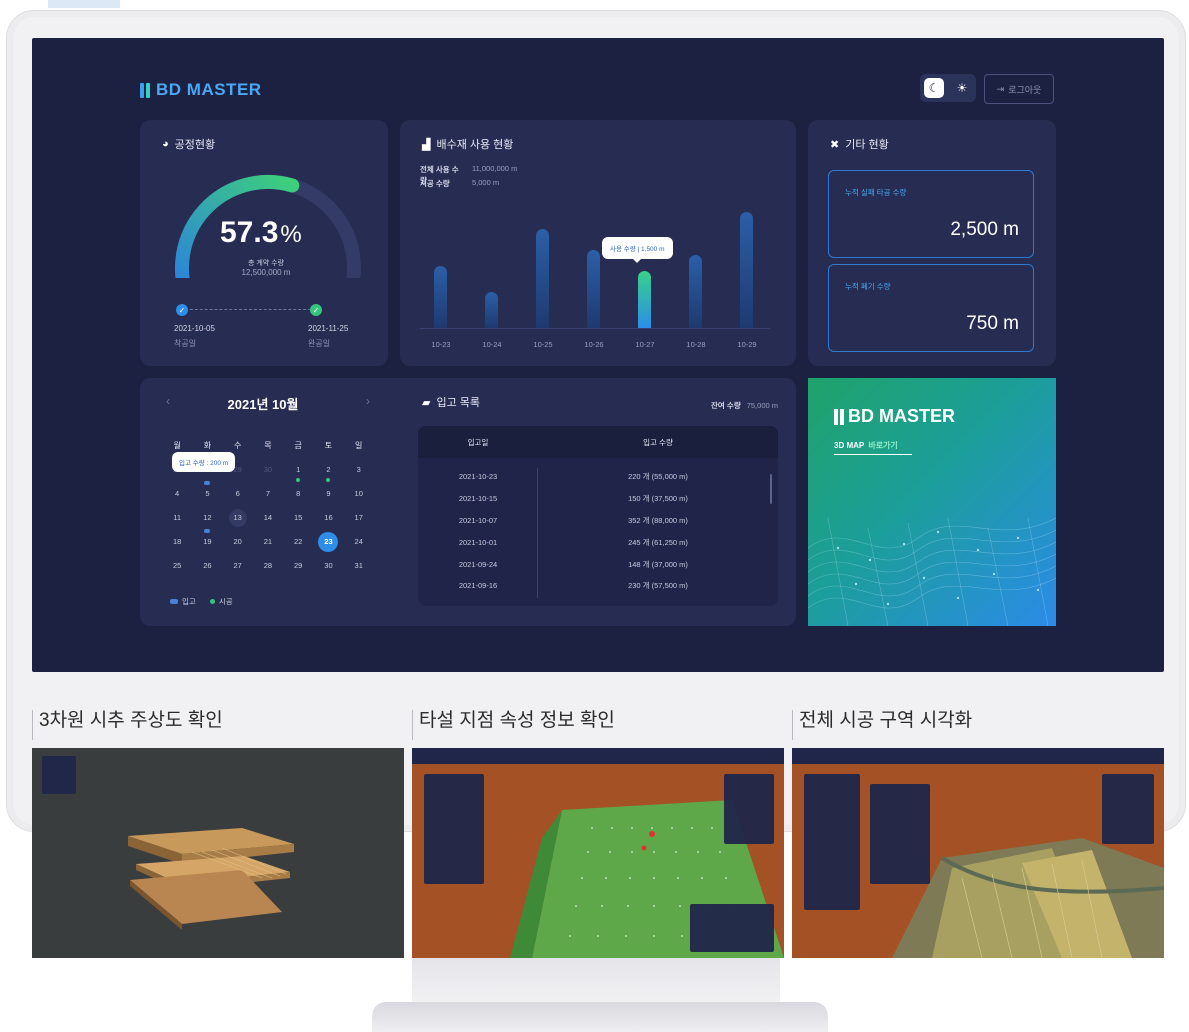  What do you see at coordinates (934, 88) in the screenshot?
I see `moon-icon: ☾` at bounding box center [934, 88].